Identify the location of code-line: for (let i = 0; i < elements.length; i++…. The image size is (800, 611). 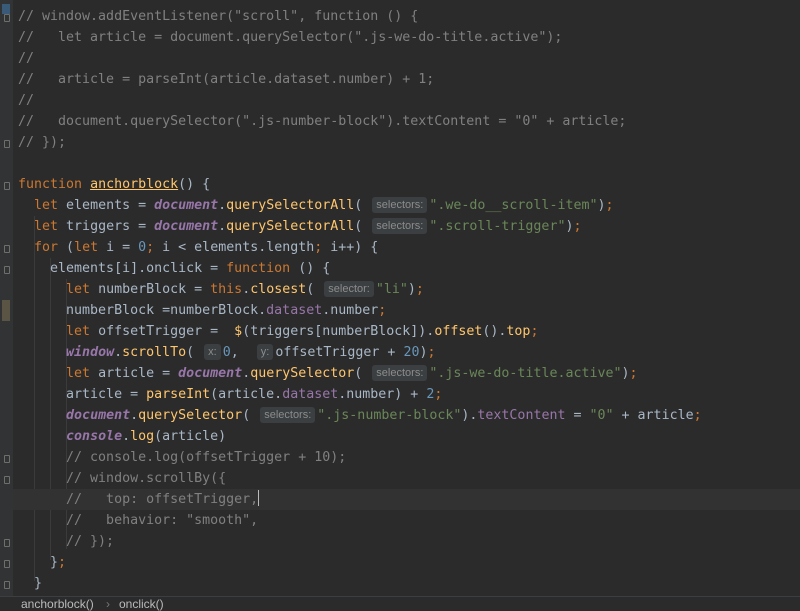
(406, 247).